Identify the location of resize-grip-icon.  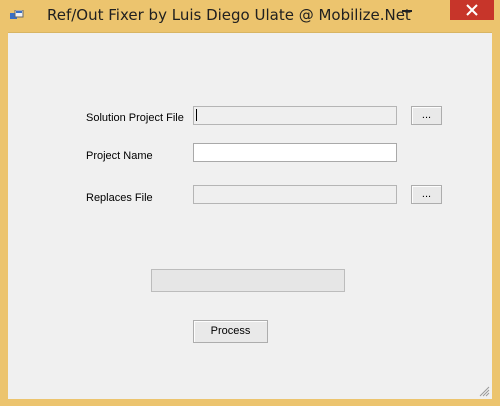
(484, 391).